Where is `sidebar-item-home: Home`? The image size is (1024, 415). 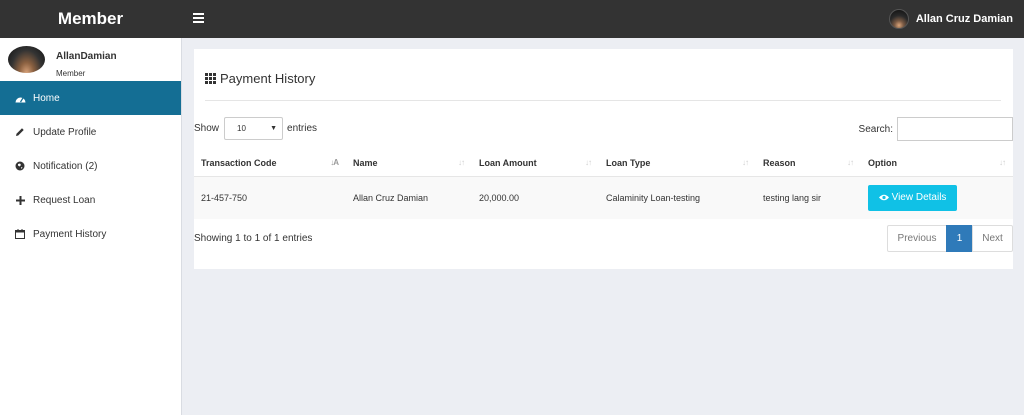
sidebar-item-home: Home is located at coordinates (90, 98).